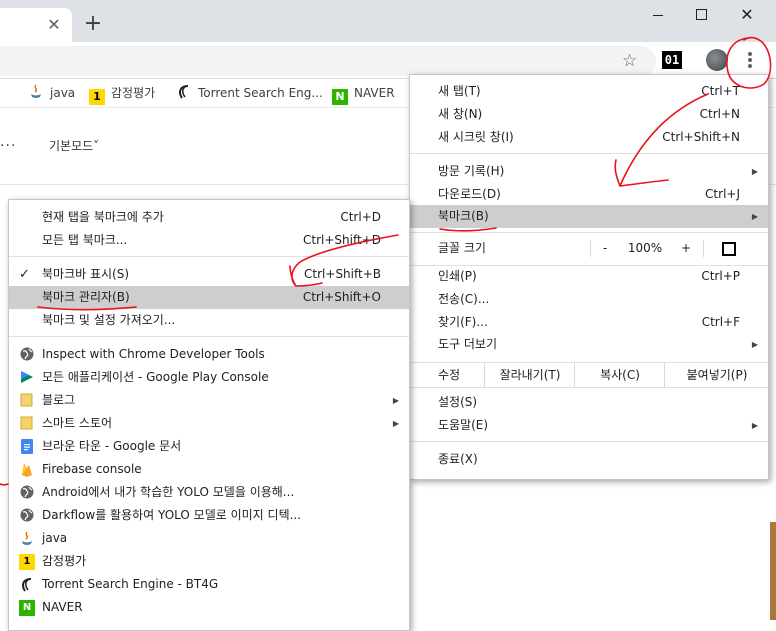  What do you see at coordinates (701, 15) in the screenshot?
I see `maximize-button` at bounding box center [701, 15].